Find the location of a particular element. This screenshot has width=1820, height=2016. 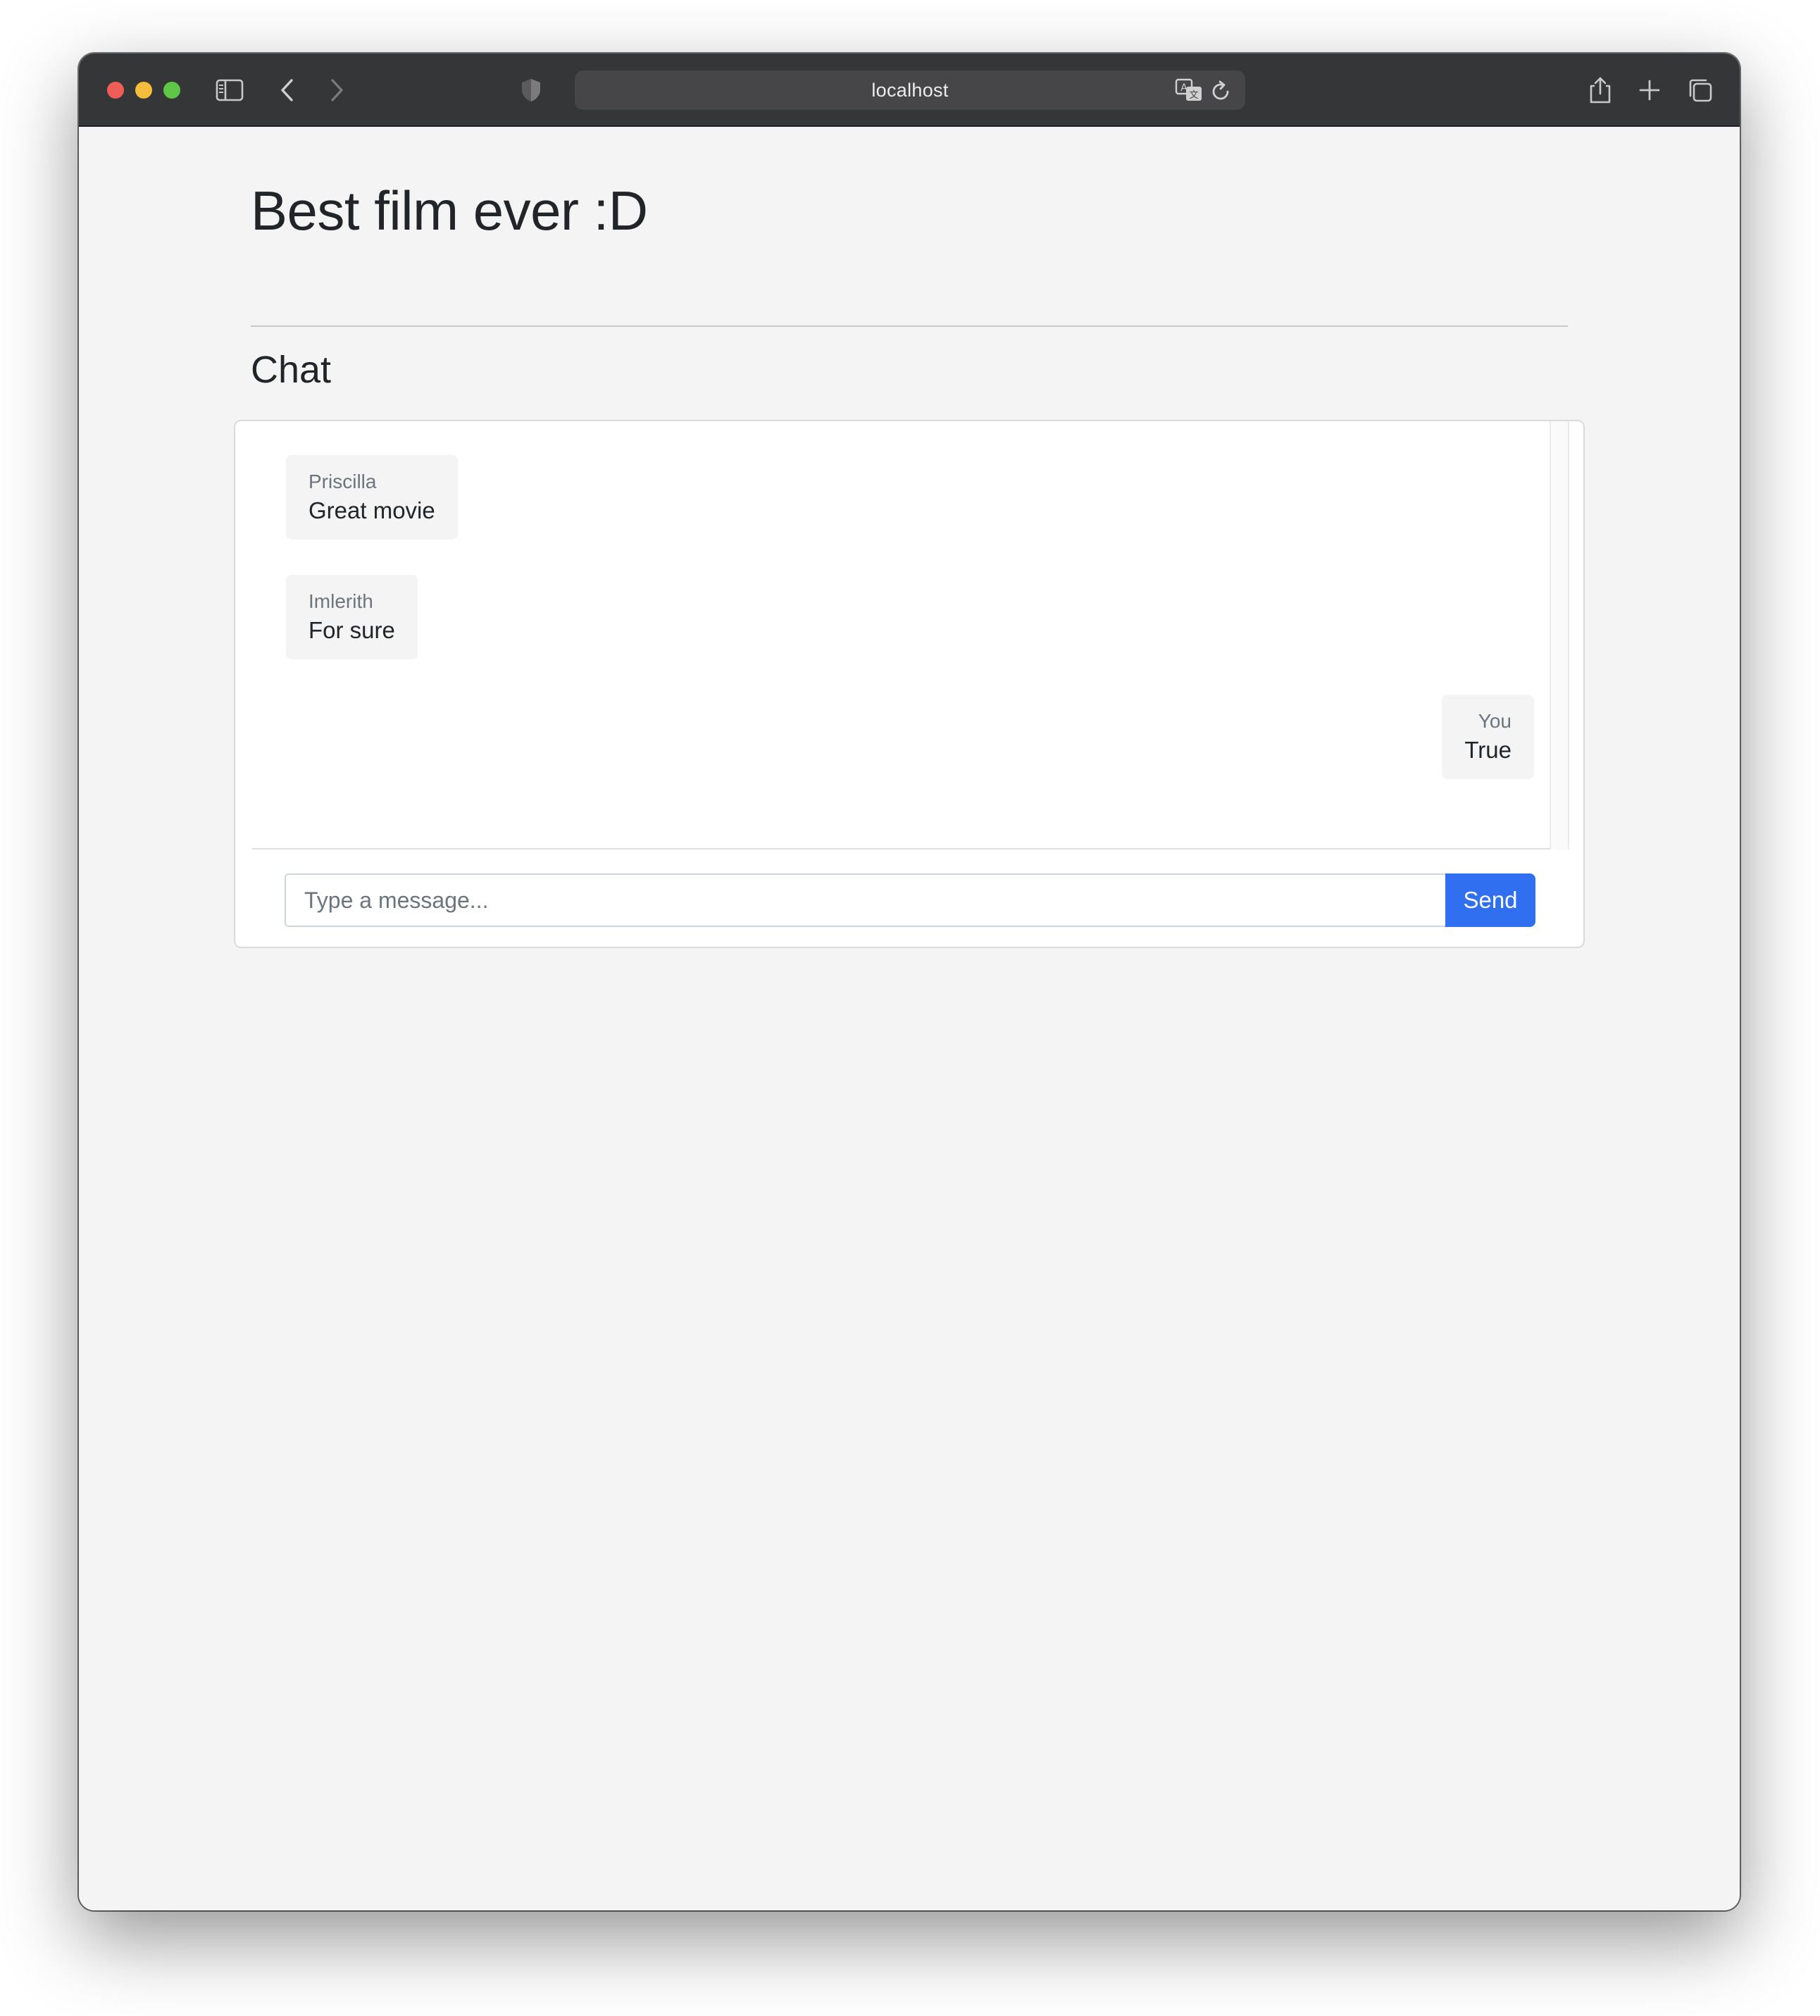

url-text: localhost is located at coordinates (910, 90).